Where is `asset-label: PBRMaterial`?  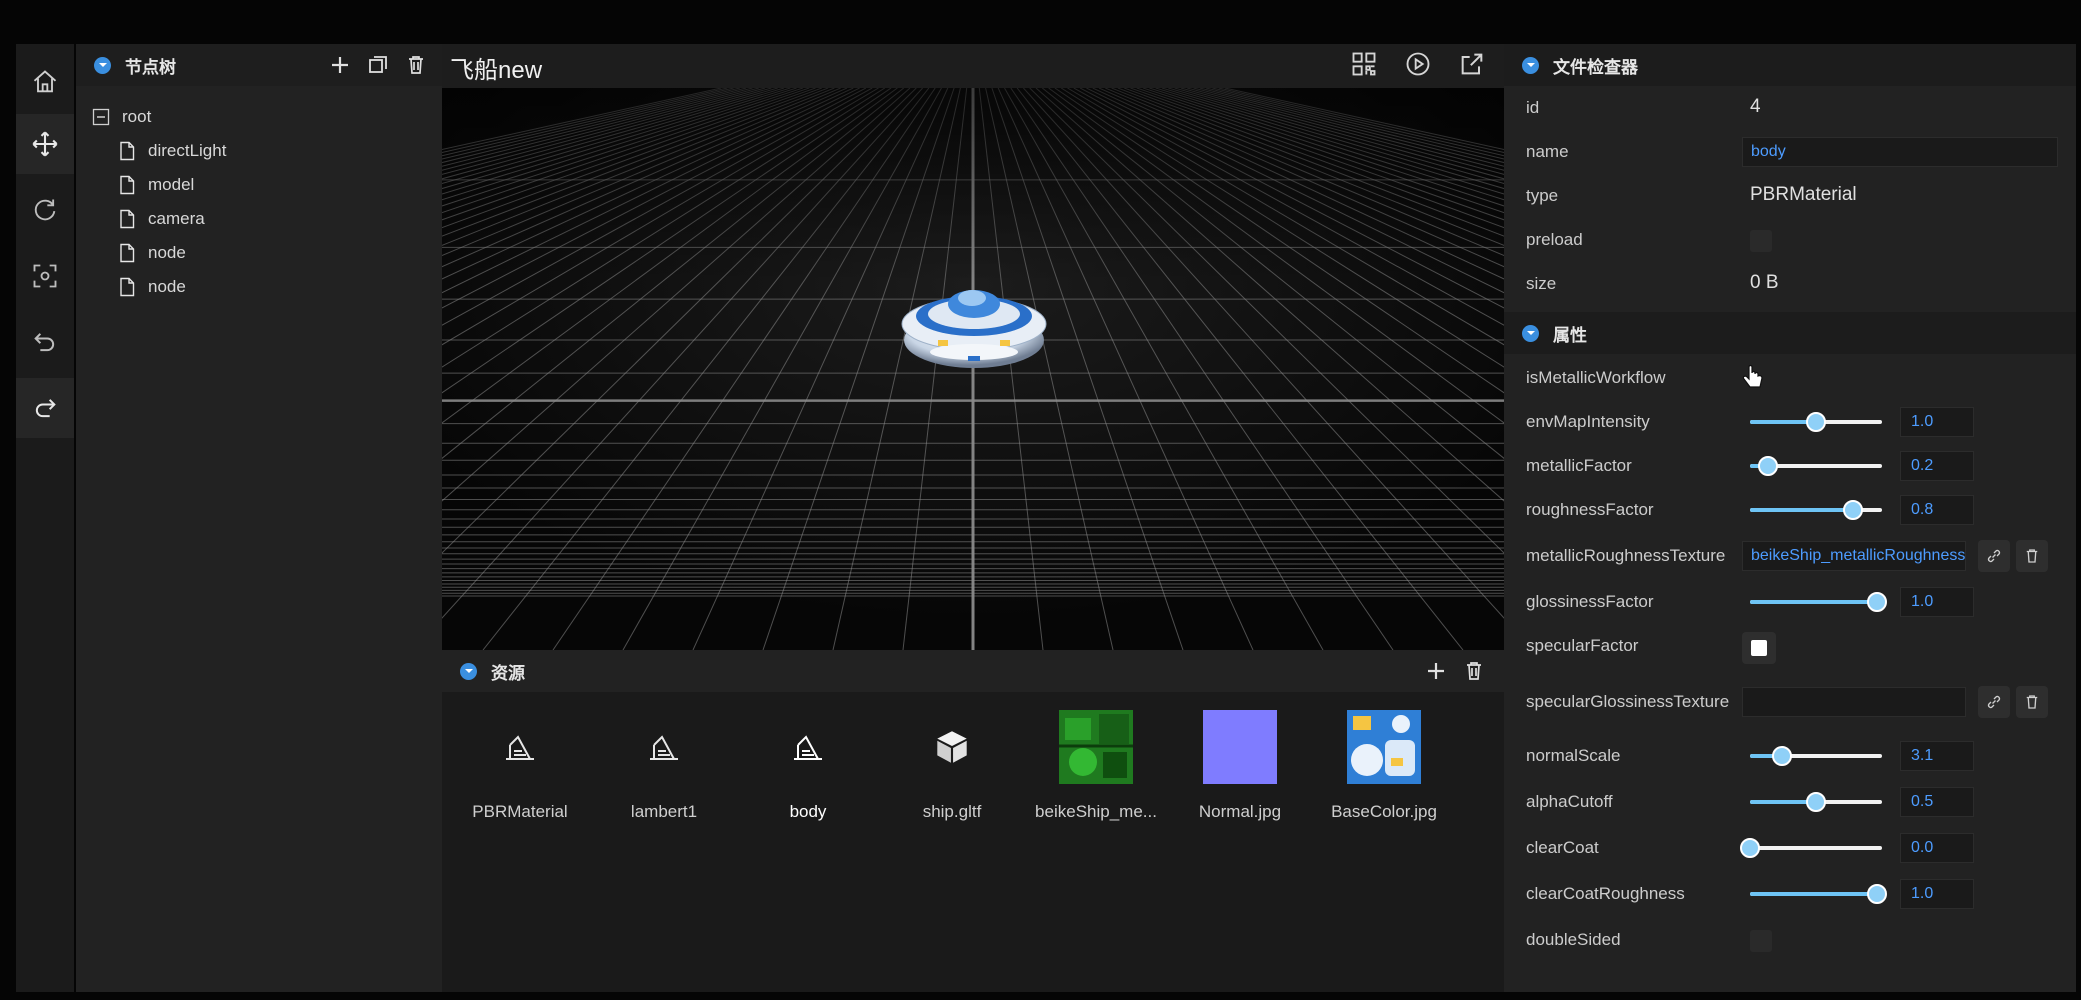
asset-label: PBRMaterial is located at coordinates (520, 811).